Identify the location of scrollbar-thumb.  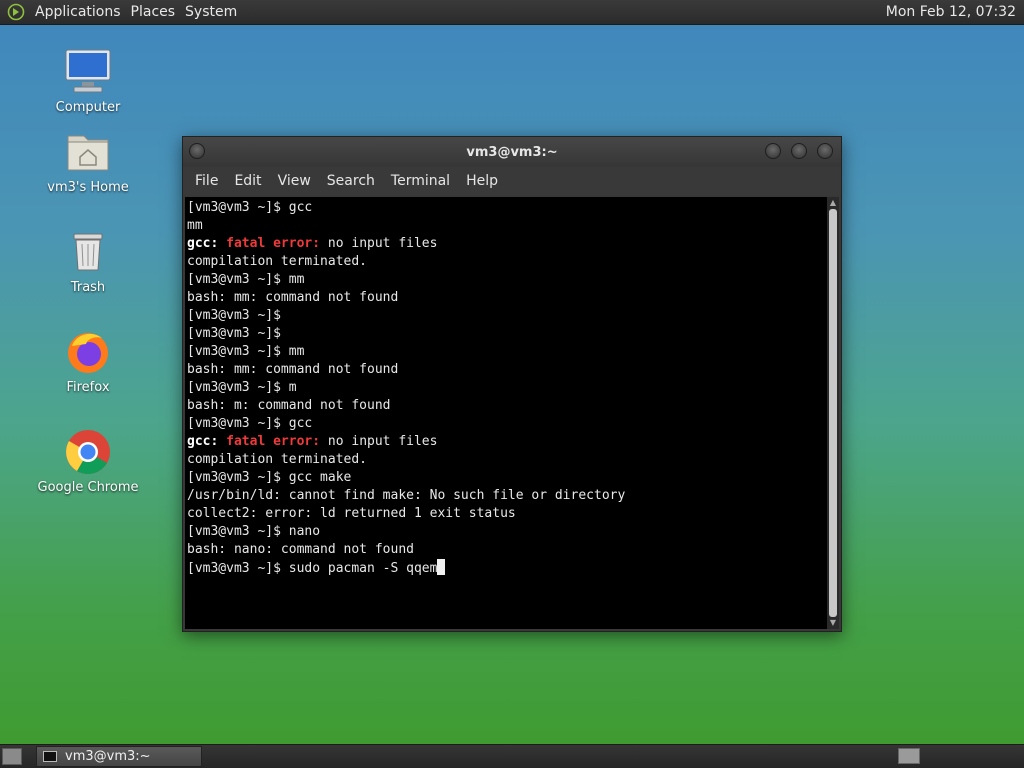
(833, 413).